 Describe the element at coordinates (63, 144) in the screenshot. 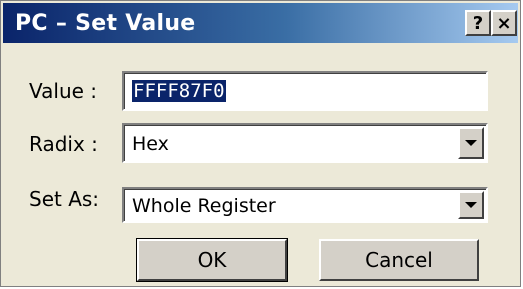

I see `radix-label: Radix :` at that location.